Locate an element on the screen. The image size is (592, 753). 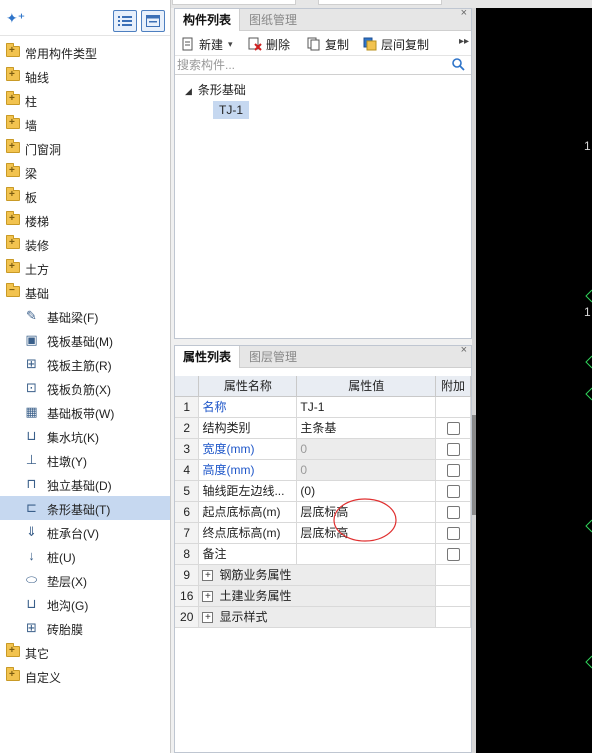
tree-item-strip-foundation: ⊏ 条形基础(T) is located at coordinates (85, 508).